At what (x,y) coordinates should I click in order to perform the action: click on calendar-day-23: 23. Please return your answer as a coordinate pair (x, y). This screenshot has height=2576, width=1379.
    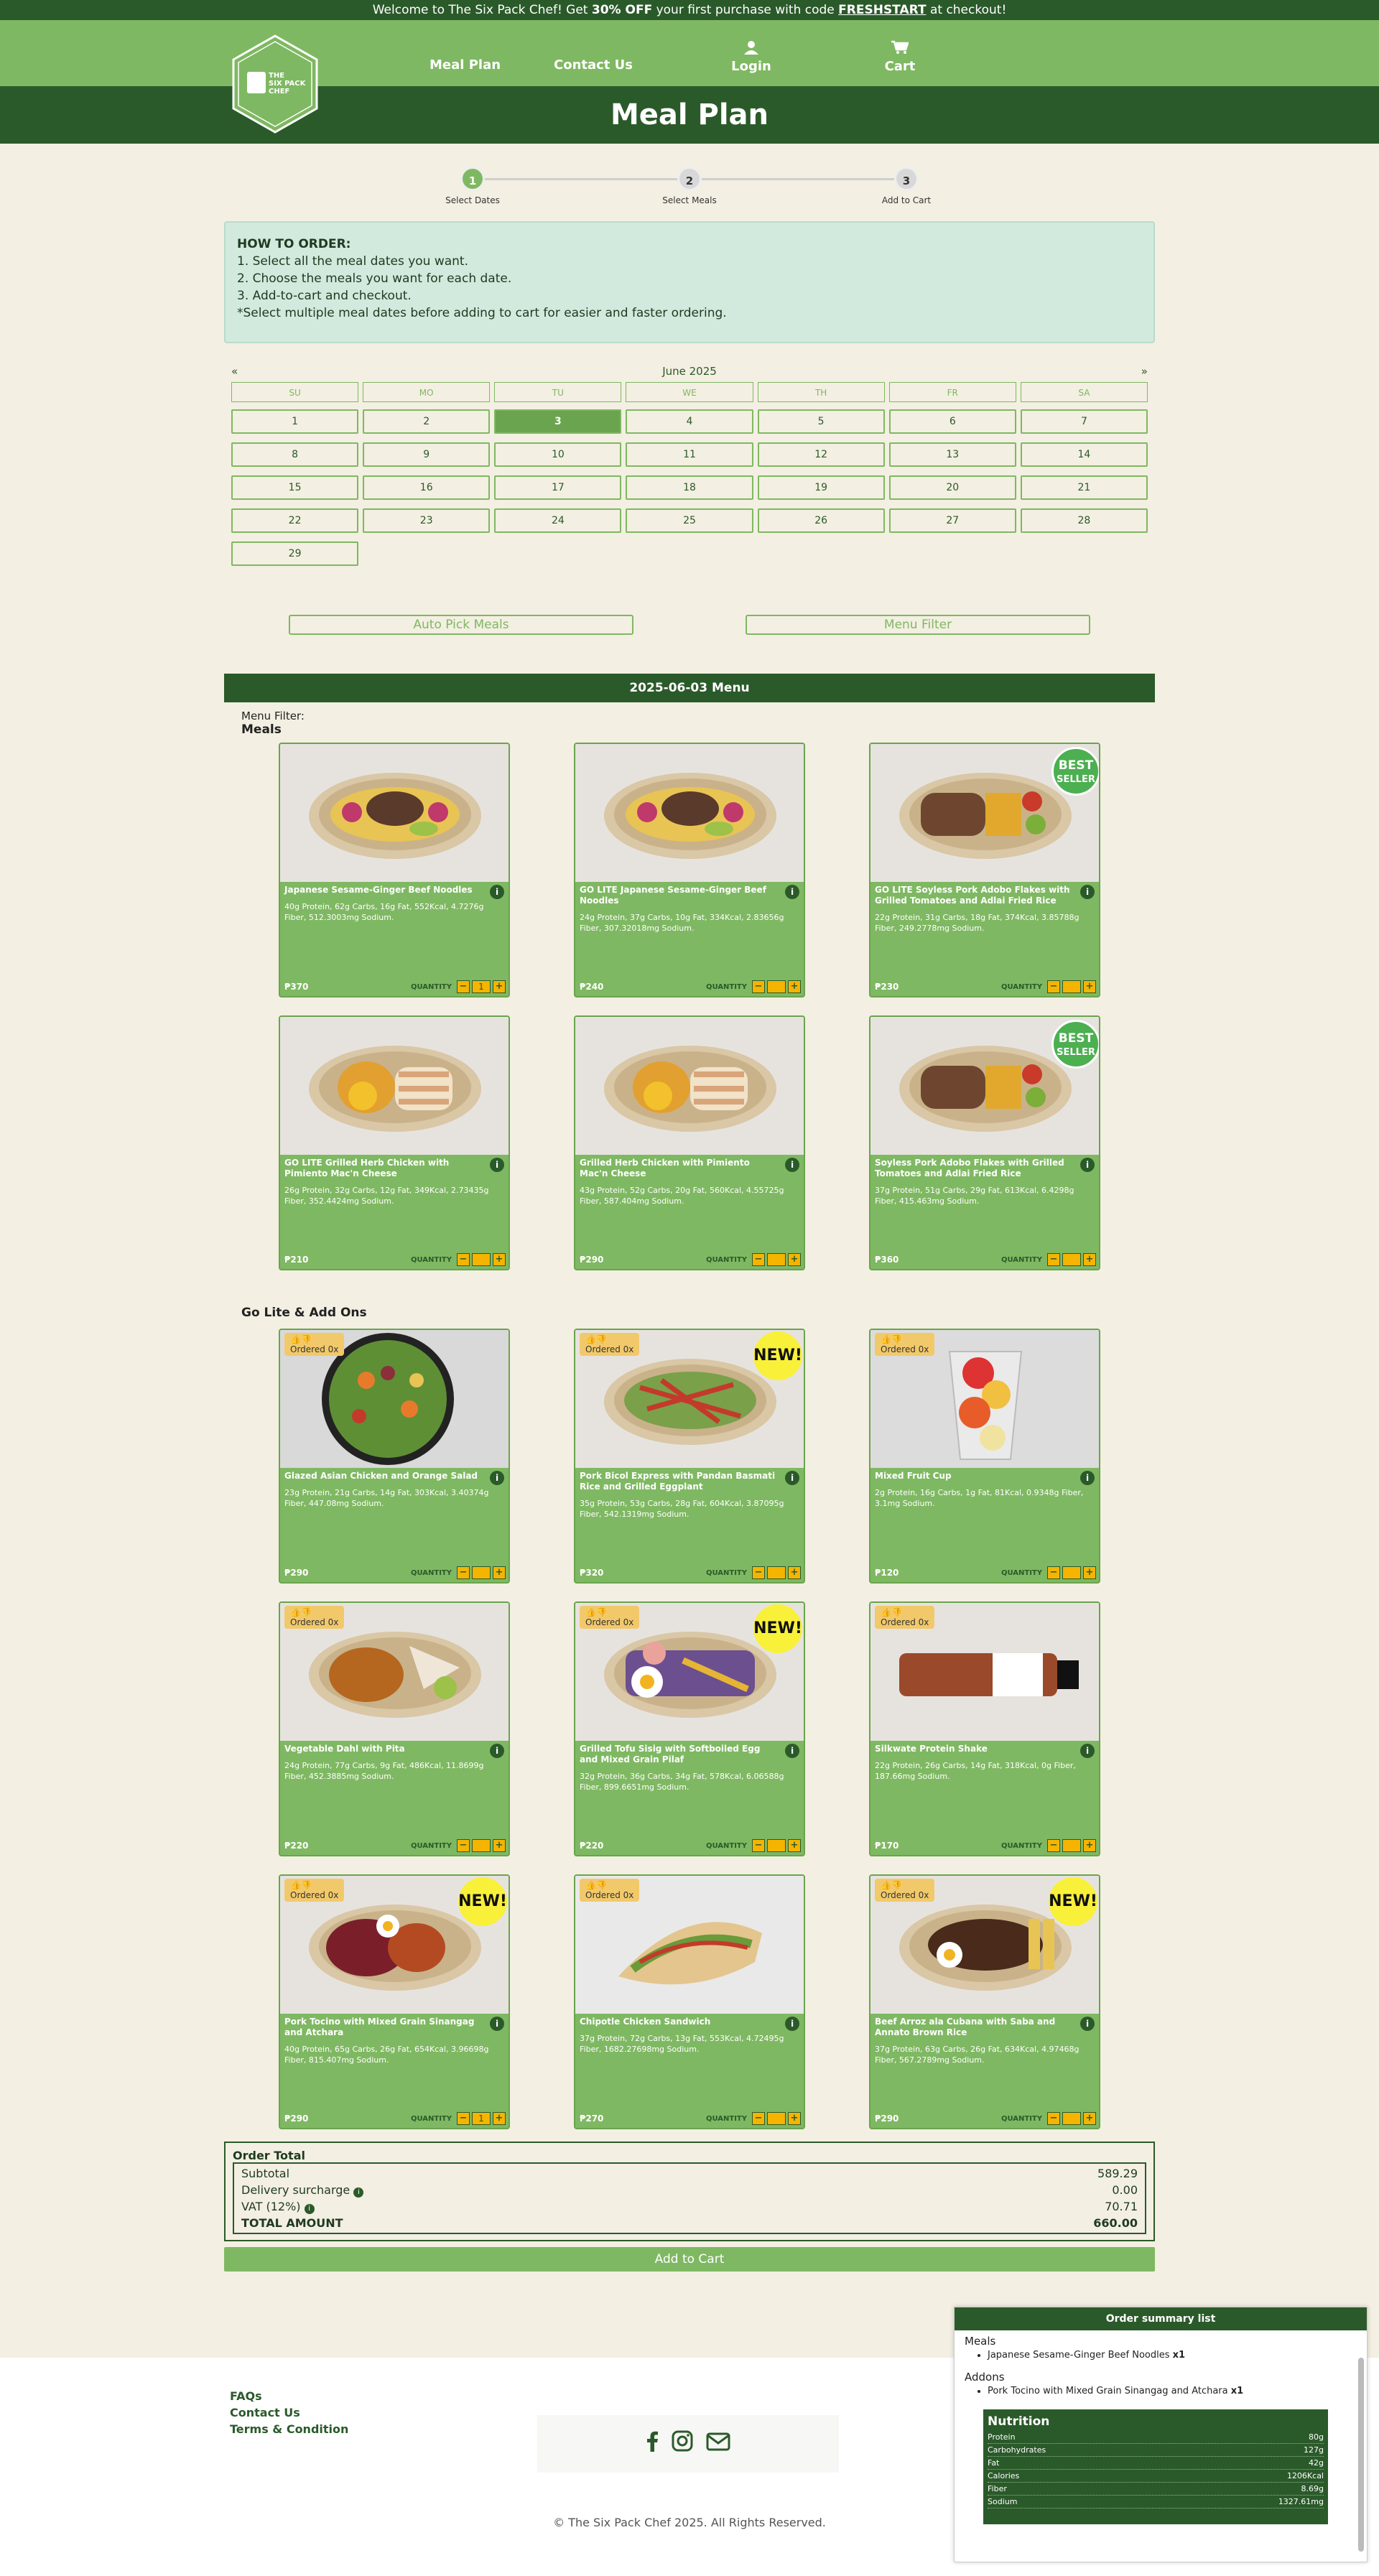
    Looking at the image, I should click on (427, 520).